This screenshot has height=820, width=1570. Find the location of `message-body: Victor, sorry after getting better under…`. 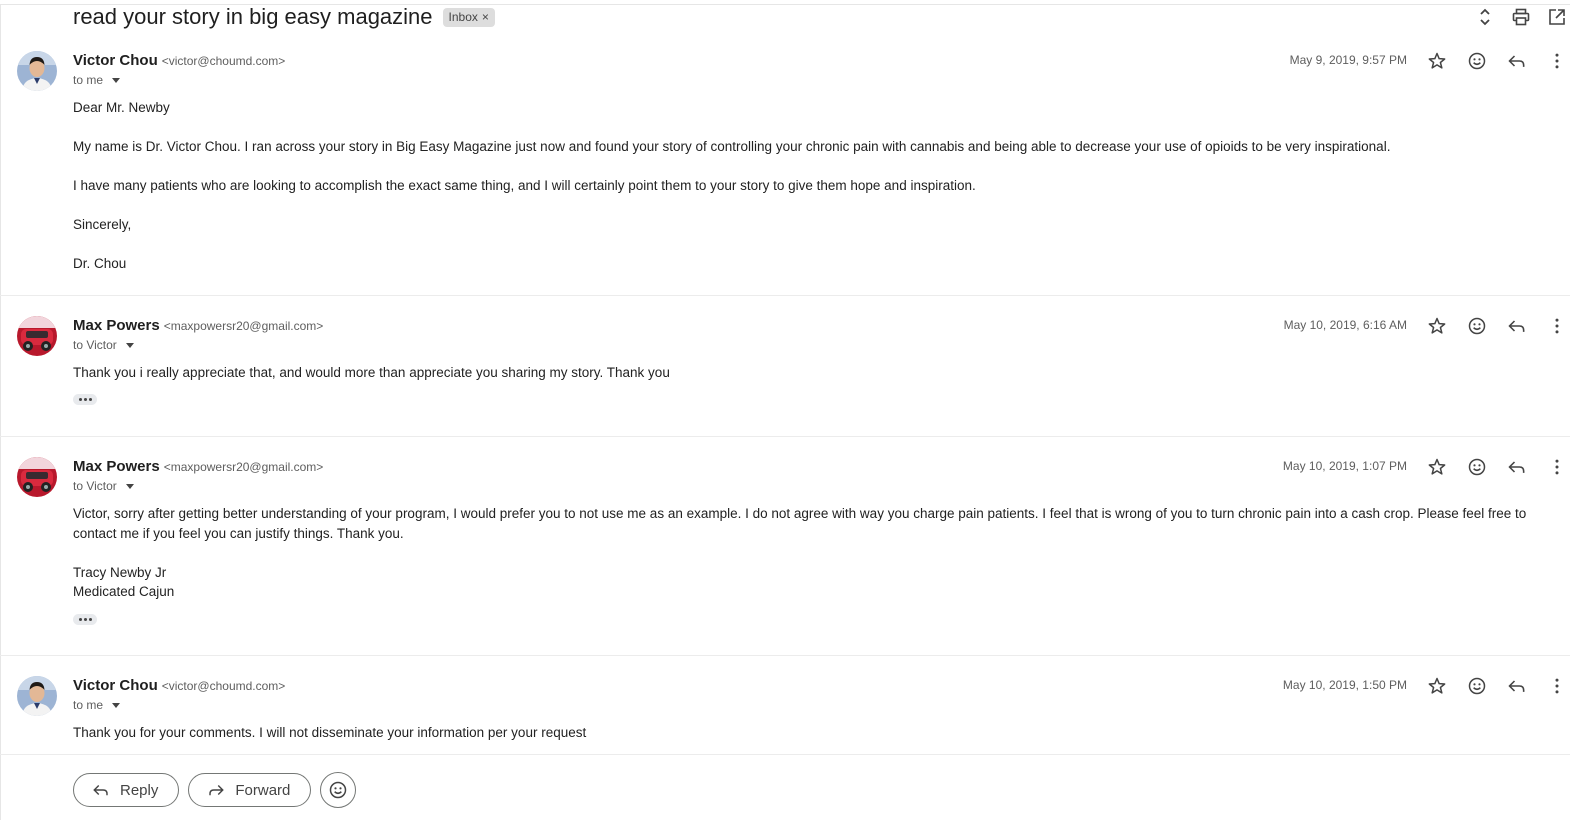

message-body: Victor, sorry after getting better under… is located at coordinates (812, 553).